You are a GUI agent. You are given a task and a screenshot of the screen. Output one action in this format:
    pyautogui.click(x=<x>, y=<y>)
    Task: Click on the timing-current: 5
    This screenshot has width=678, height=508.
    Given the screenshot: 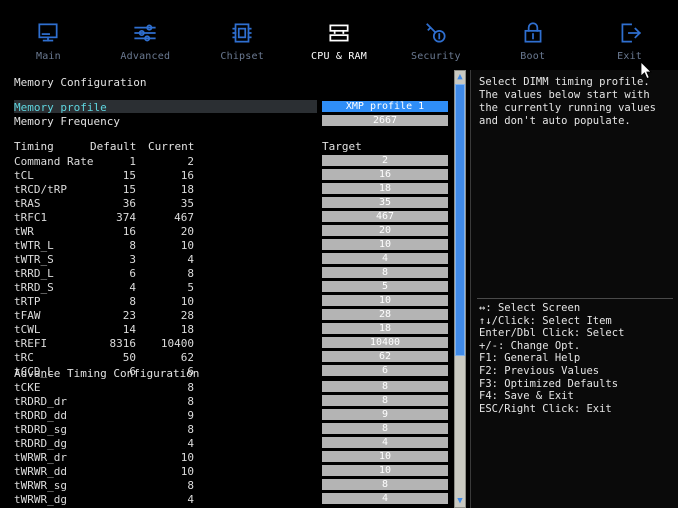 What is the action you would take?
    pyautogui.click(x=190, y=287)
    